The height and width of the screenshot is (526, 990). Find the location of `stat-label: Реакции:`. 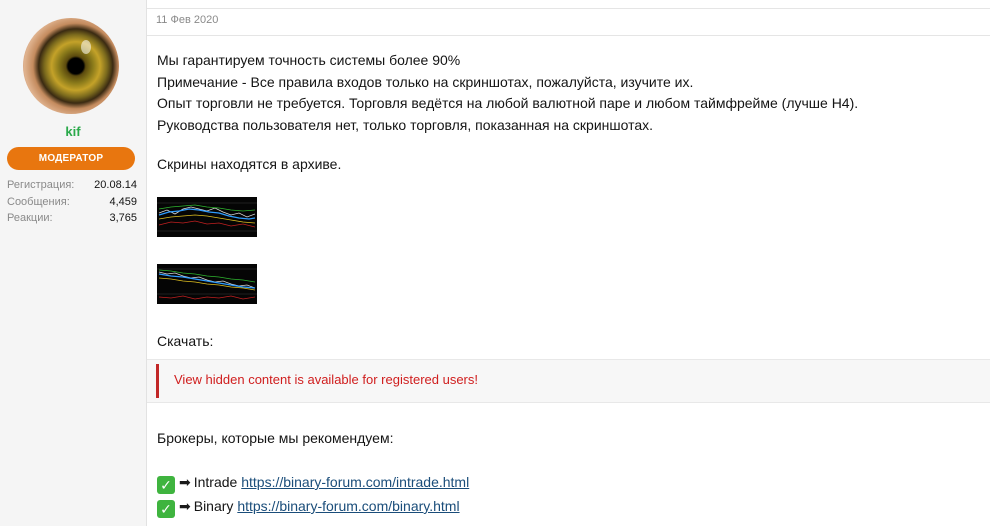

stat-label: Реакции: is located at coordinates (30, 218).